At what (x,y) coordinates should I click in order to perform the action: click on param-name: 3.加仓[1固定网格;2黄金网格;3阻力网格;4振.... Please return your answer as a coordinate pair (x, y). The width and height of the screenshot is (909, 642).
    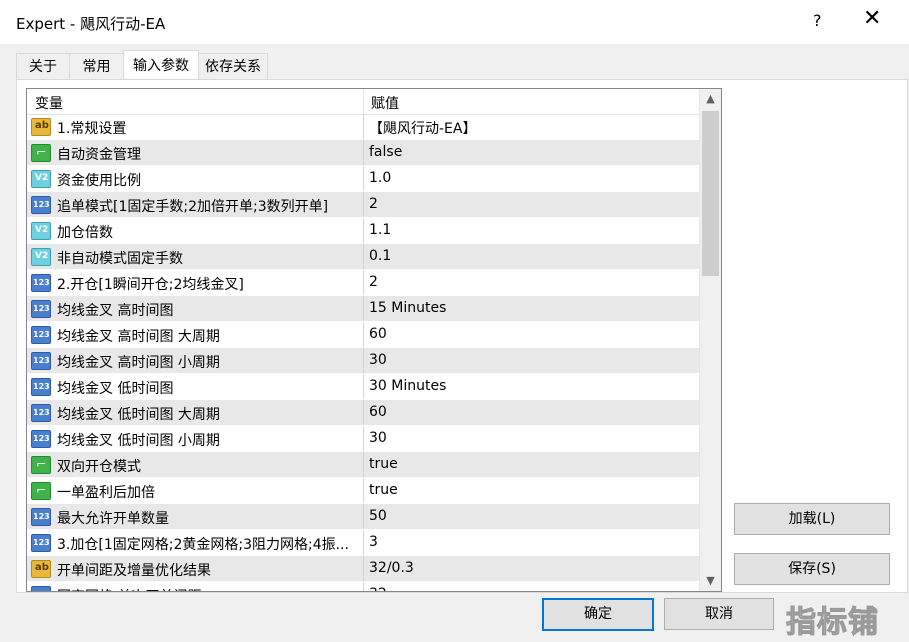
    Looking at the image, I should click on (203, 545).